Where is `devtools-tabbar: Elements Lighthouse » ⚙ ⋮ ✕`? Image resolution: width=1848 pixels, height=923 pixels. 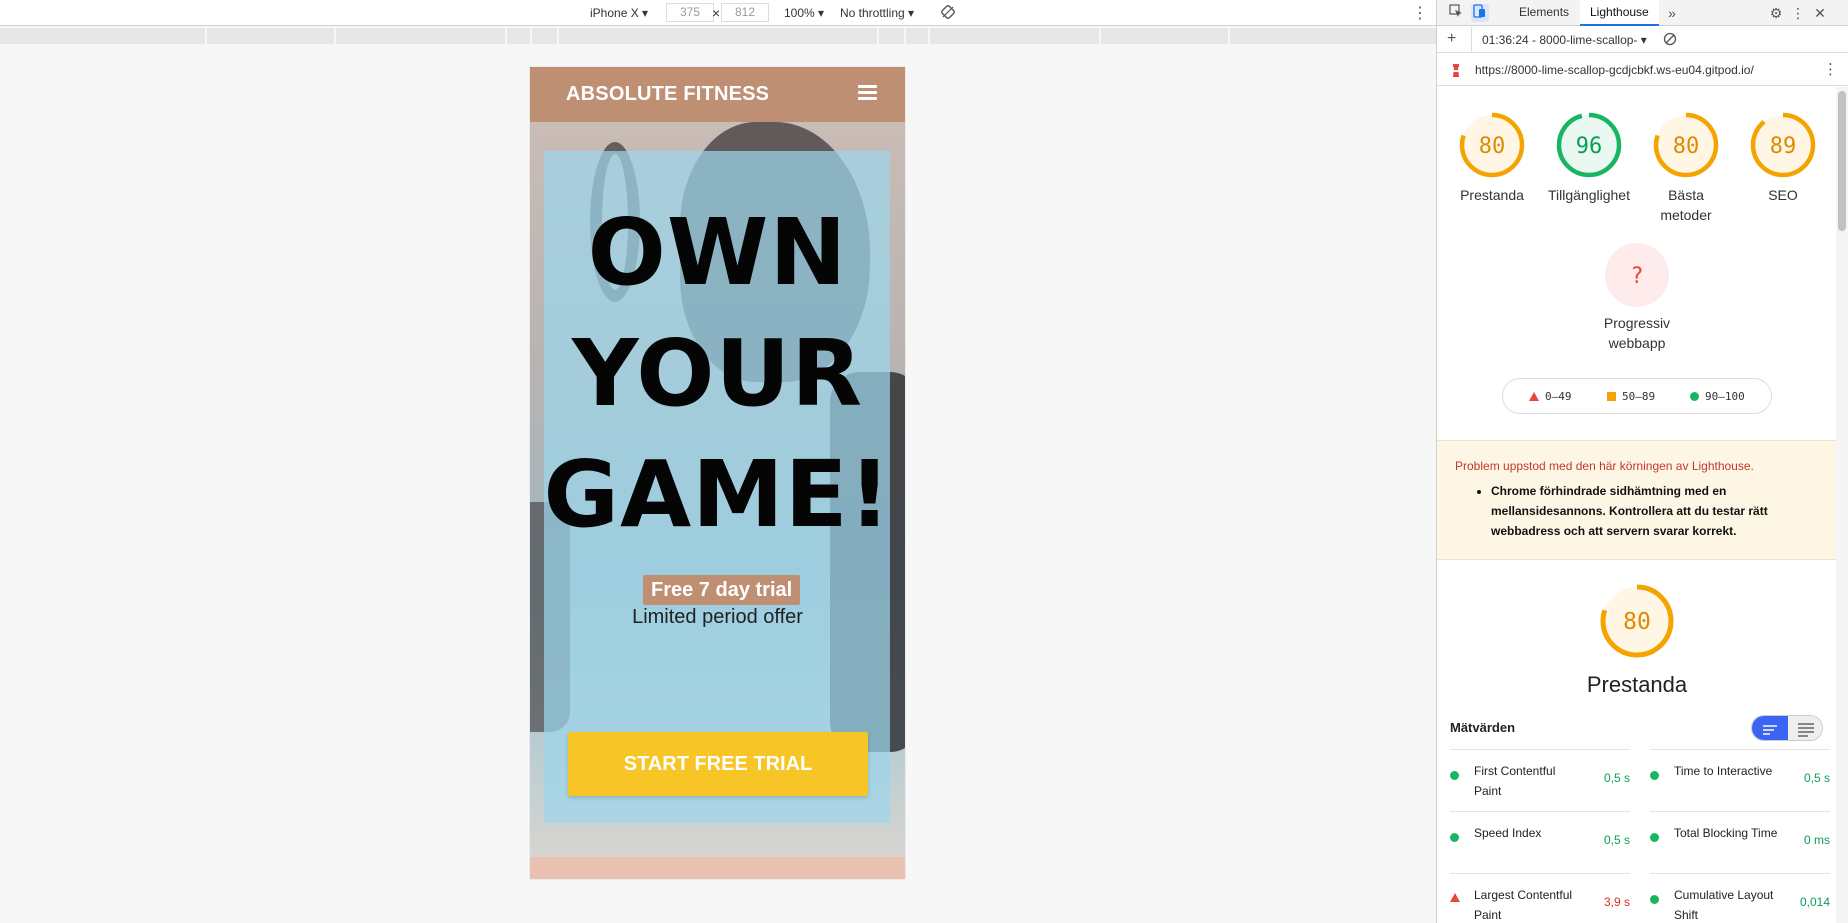
devtools-tabbar: Elements Lighthouse » ⚙ ⋮ ✕ is located at coordinates (1642, 13).